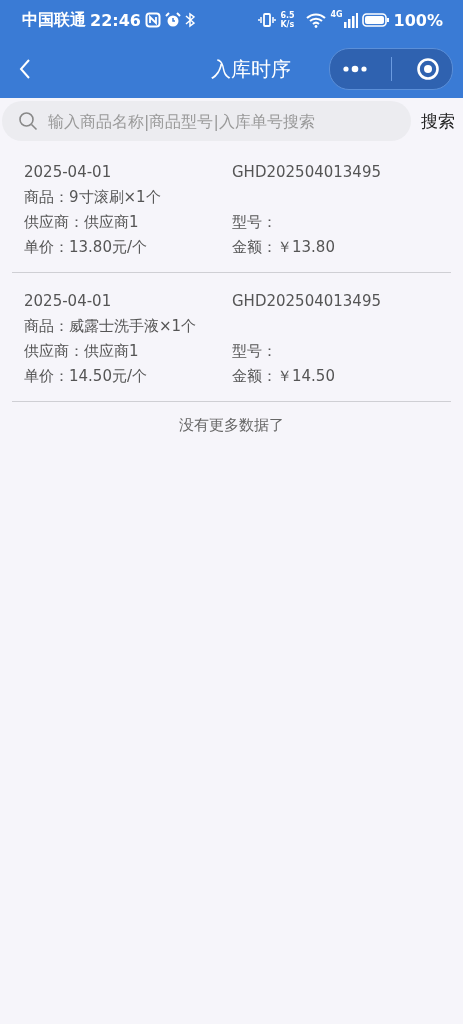 This screenshot has height=1024, width=463. What do you see at coordinates (428, 69) in the screenshot?
I see `close-icon` at bounding box center [428, 69].